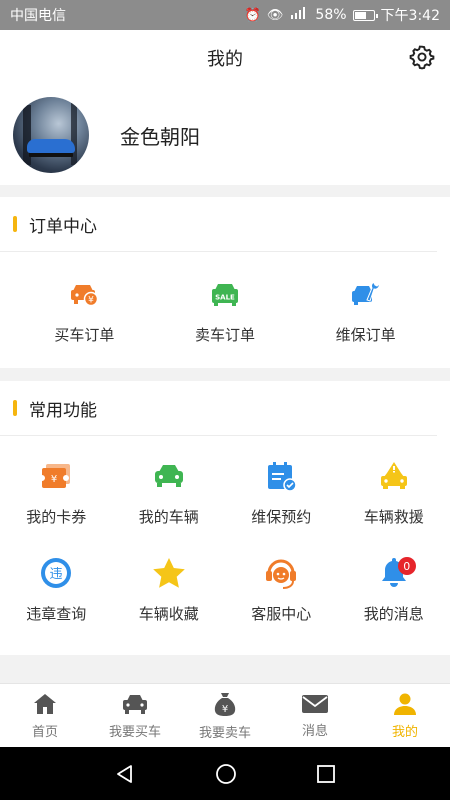 The height and width of the screenshot is (800, 450). I want to click on system-nav-bar, so click(225, 773).